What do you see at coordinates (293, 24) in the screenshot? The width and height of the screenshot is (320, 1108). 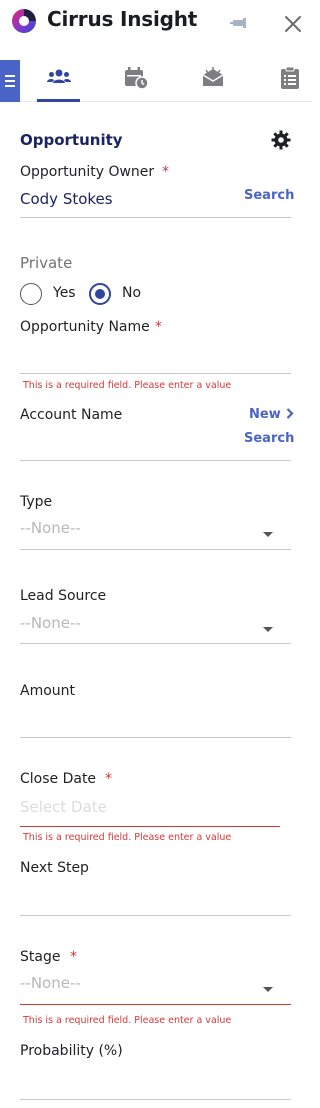 I see `close-icon` at bounding box center [293, 24].